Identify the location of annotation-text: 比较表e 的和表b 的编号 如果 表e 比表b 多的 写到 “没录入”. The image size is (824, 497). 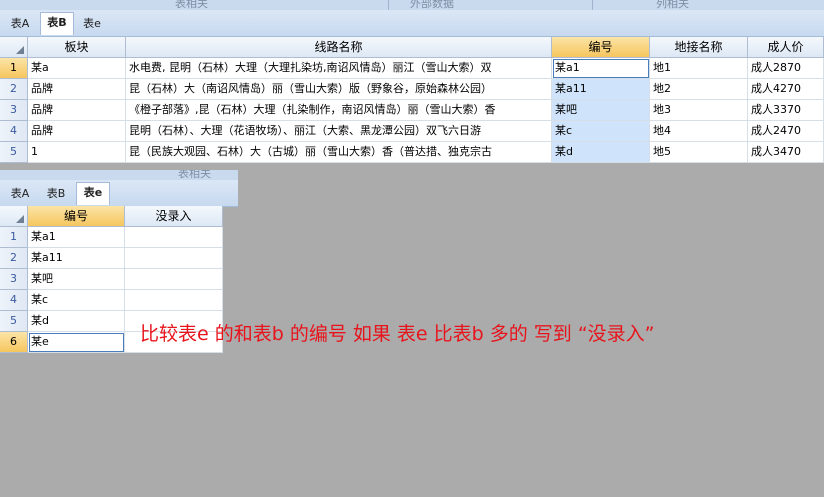
(397, 334).